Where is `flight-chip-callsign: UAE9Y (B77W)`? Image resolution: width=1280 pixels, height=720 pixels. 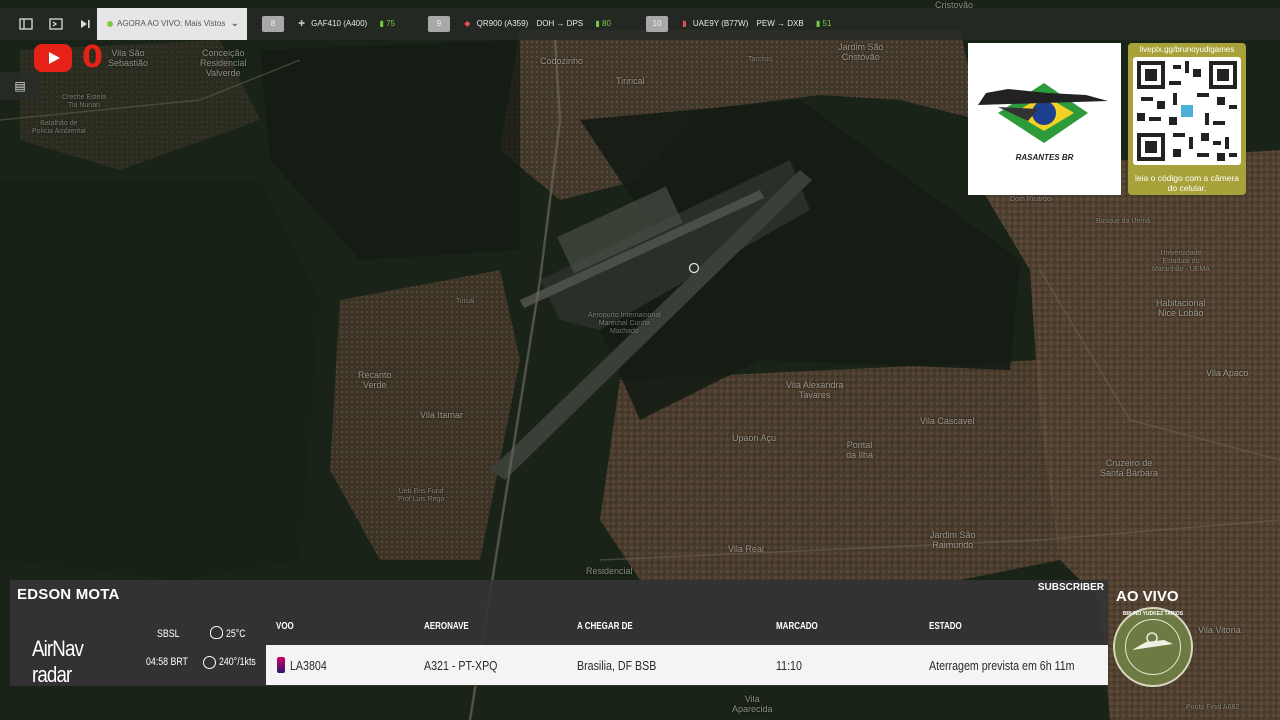
flight-chip-callsign: UAE9Y (B77W) is located at coordinates (720, 23).